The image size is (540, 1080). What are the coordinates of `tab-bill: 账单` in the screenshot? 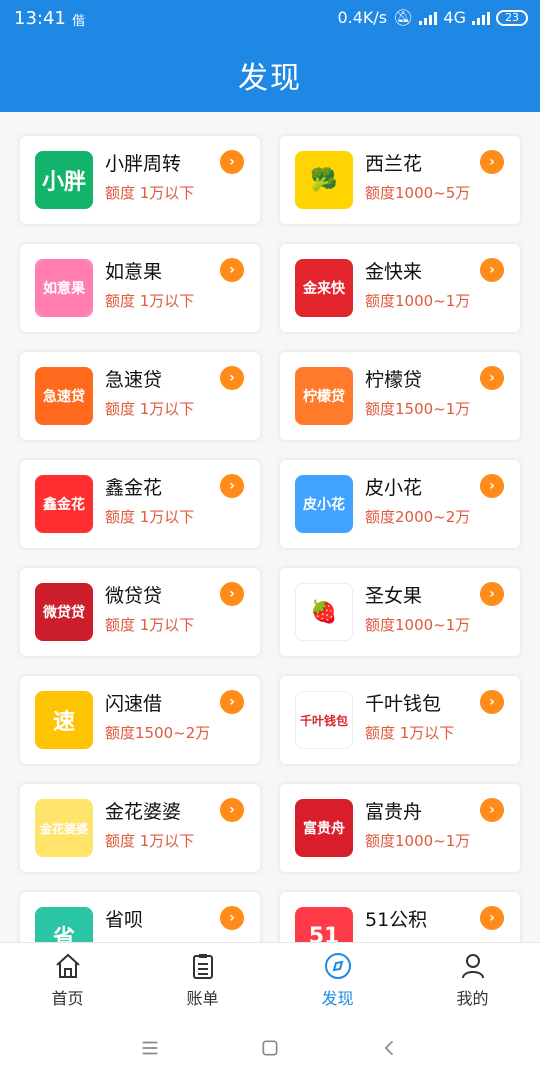 It's located at (202, 979).